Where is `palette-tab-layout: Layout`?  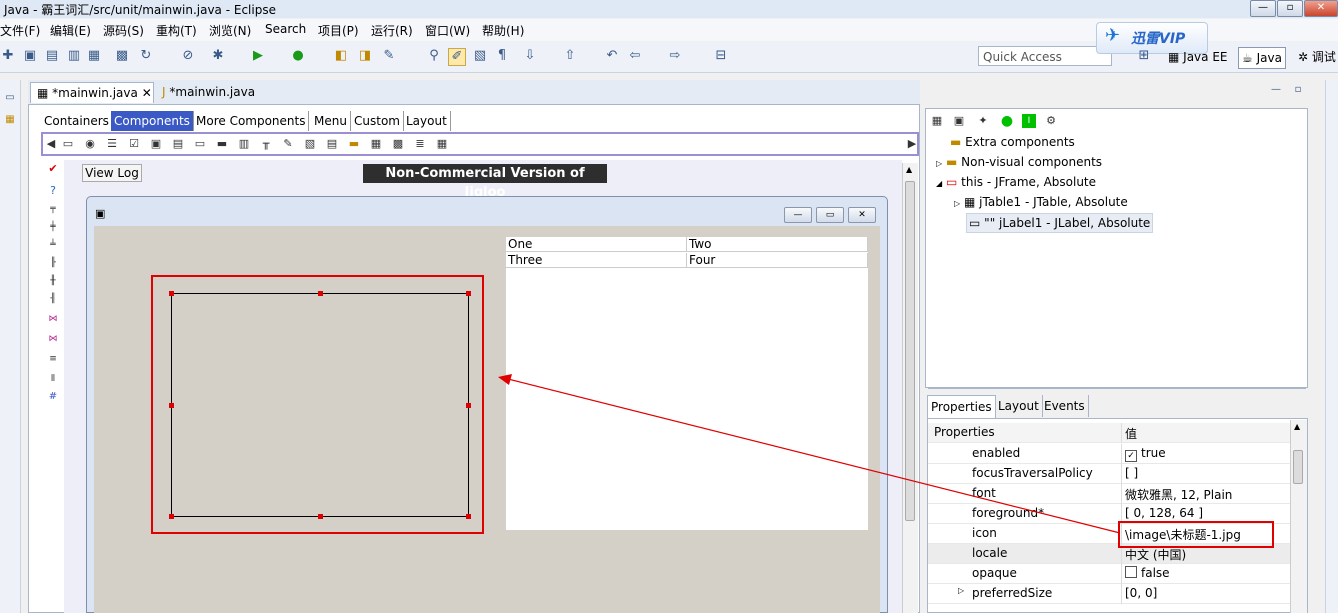
palette-tab-layout: Layout is located at coordinates (427, 121).